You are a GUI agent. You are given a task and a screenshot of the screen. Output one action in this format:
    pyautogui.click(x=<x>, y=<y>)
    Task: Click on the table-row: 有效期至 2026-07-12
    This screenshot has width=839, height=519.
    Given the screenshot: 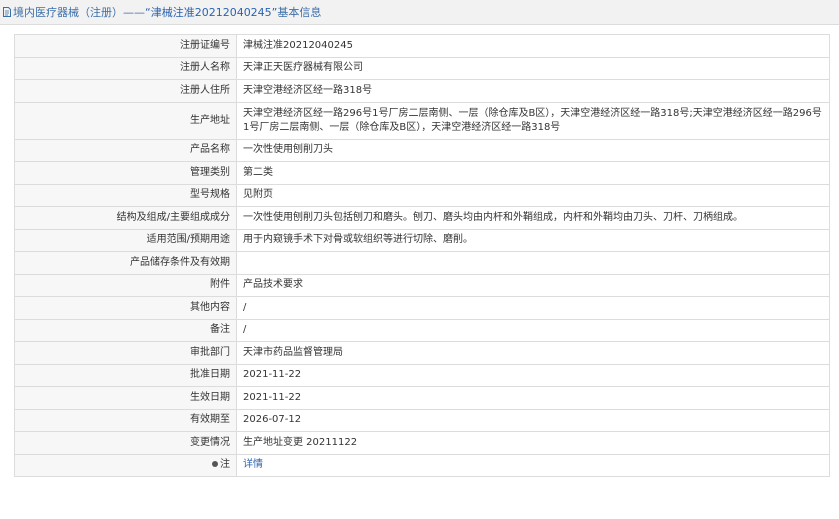 What is the action you would take?
    pyautogui.click(x=422, y=420)
    